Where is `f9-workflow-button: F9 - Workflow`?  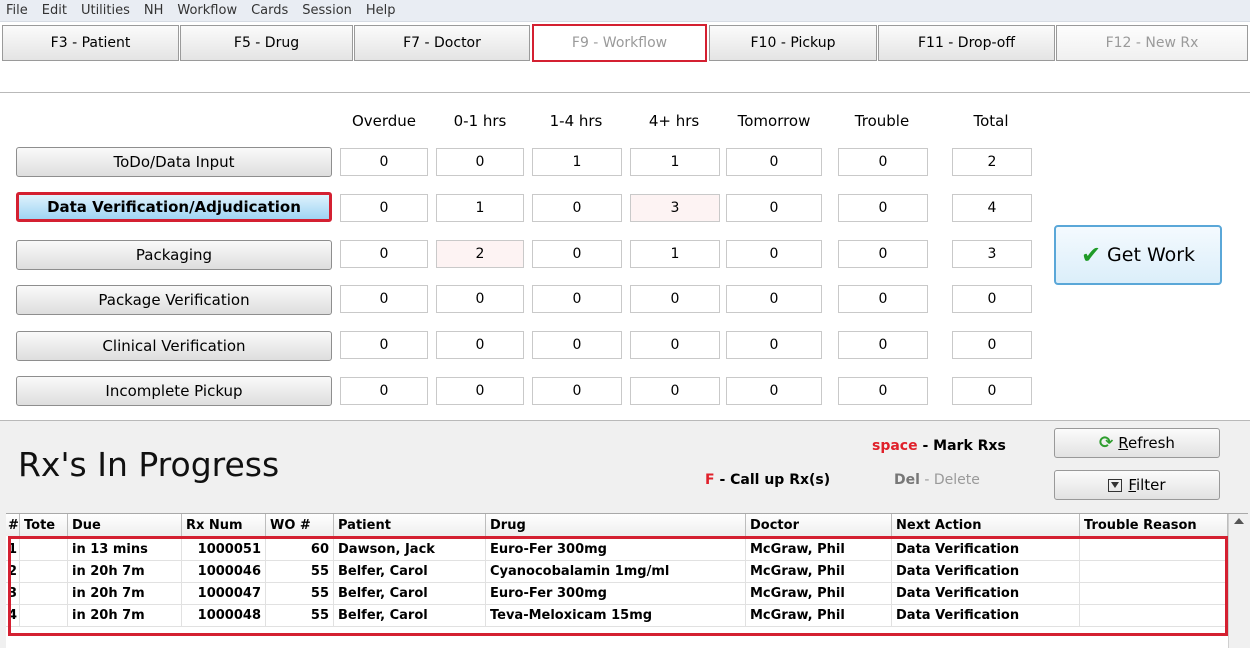
f9-workflow-button: F9 - Workflow is located at coordinates (619, 43).